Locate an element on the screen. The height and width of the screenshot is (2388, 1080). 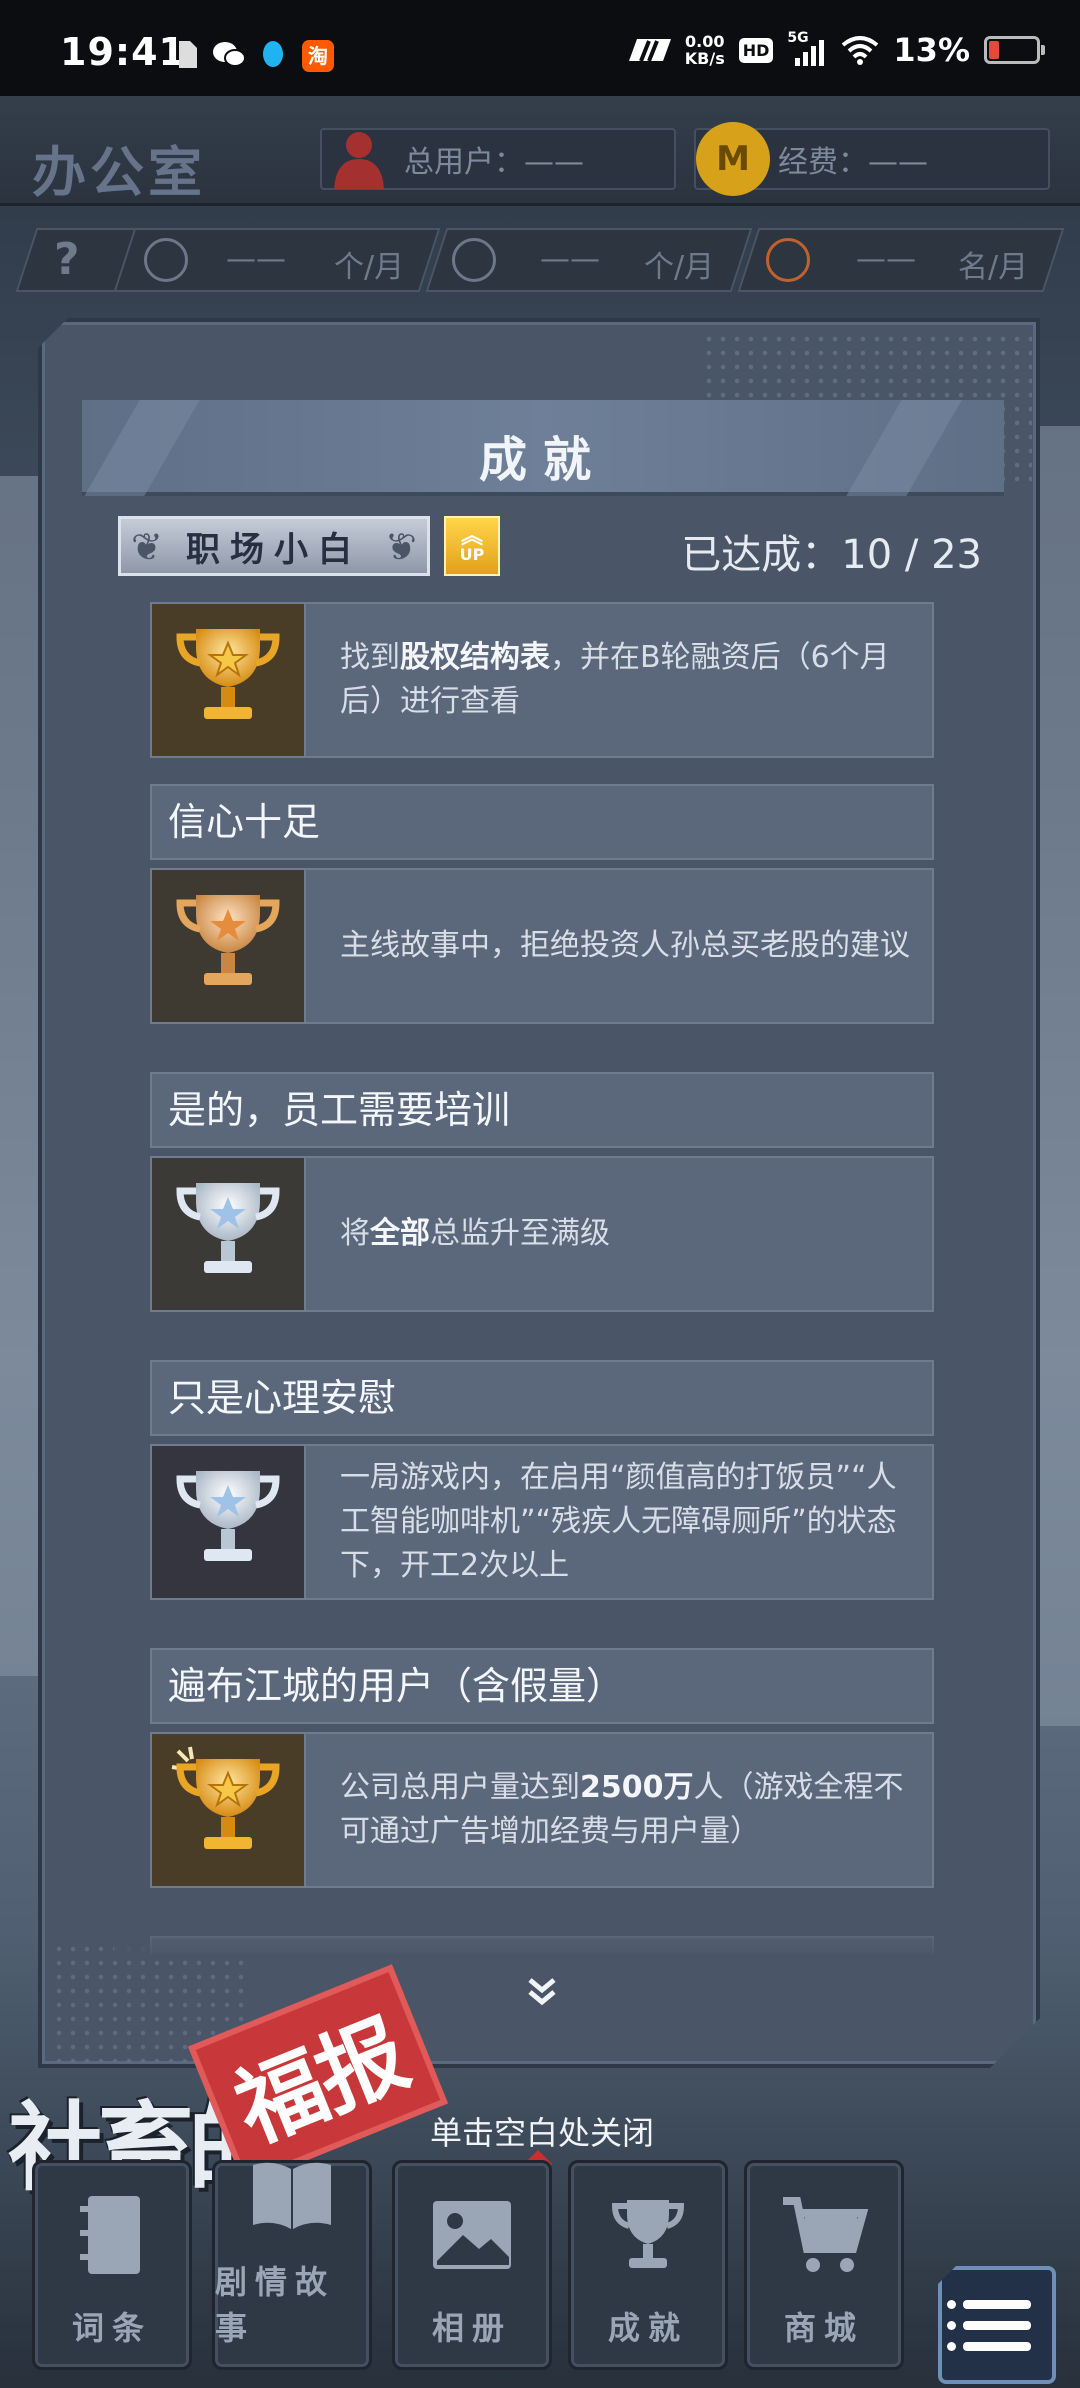
logo-stamp: 福报 is located at coordinates (318, 2075).